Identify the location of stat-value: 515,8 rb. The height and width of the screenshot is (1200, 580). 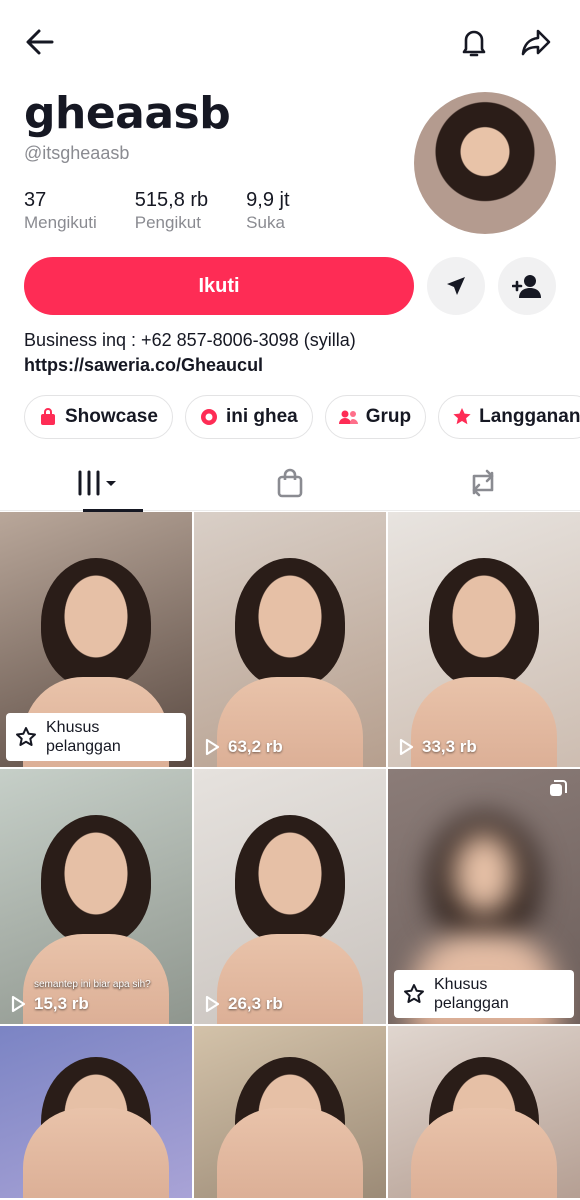
(171, 200).